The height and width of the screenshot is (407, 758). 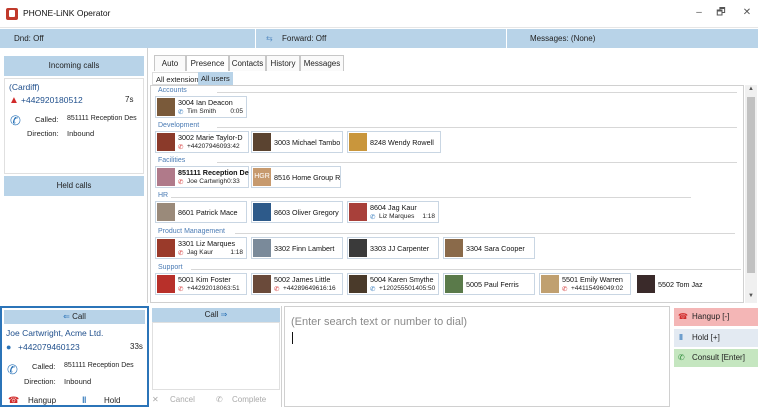 What do you see at coordinates (721, 13) in the screenshot?
I see `maximize-button: 🗗` at bounding box center [721, 13].